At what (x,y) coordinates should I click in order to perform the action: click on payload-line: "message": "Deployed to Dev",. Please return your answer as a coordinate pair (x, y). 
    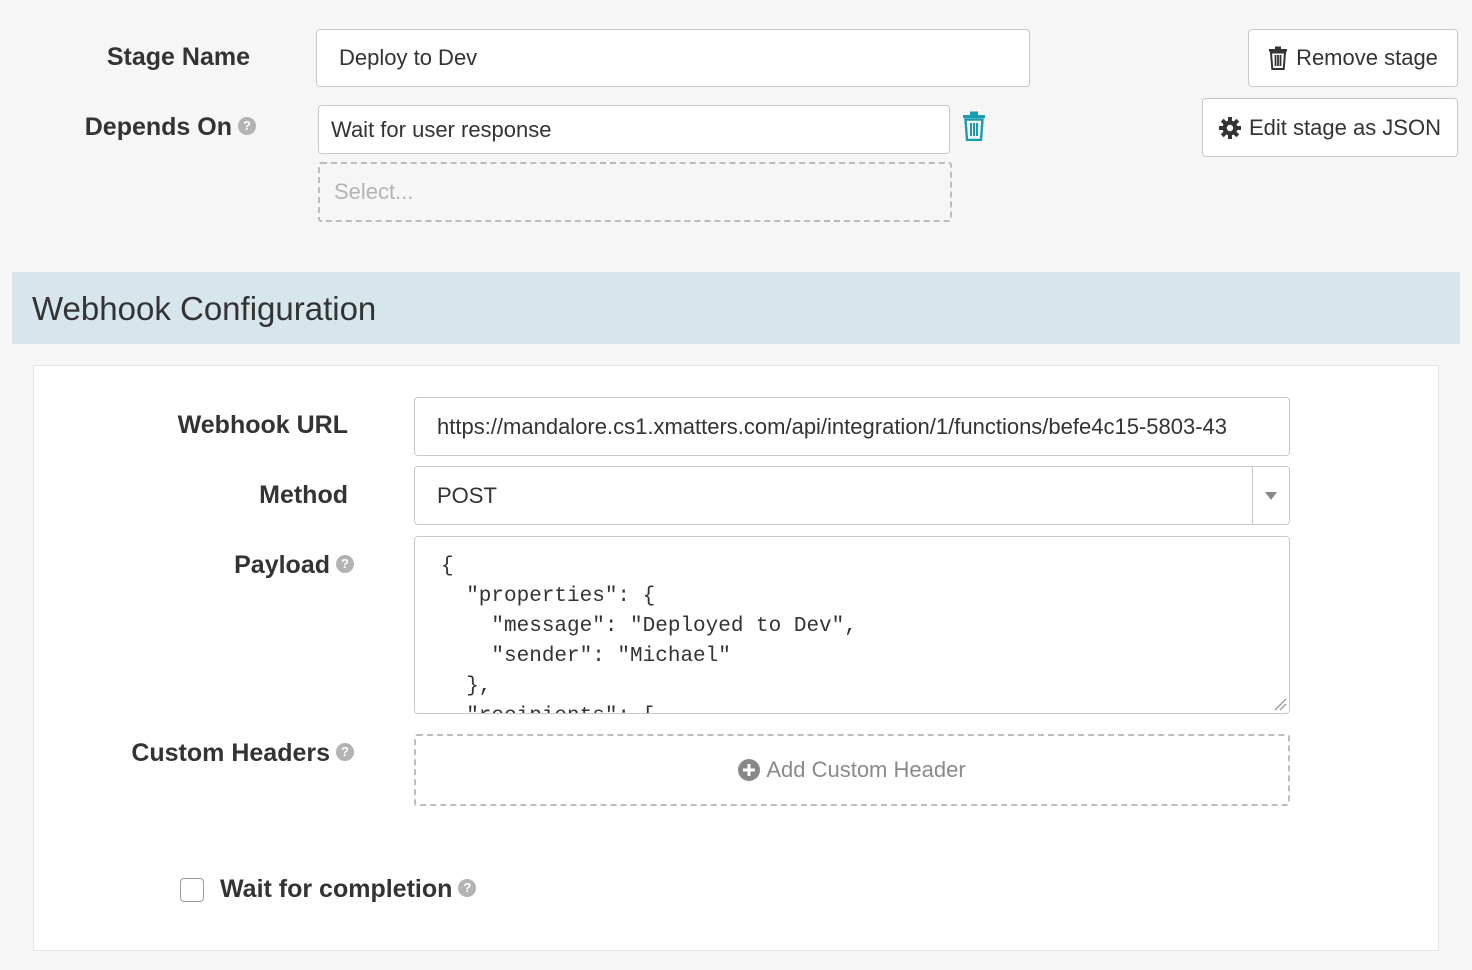
    Looking at the image, I should click on (649, 626).